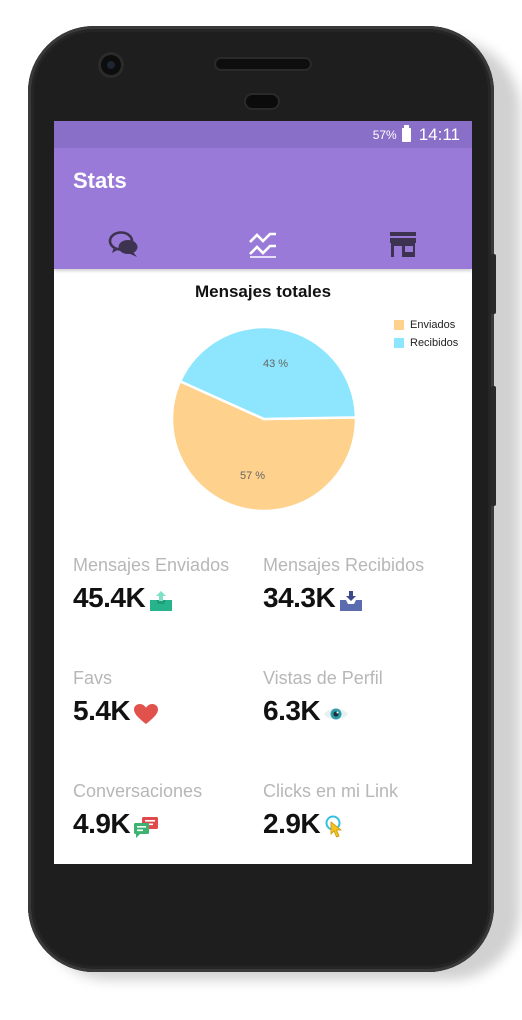 The height and width of the screenshot is (1020, 522). What do you see at coordinates (252, 476) in the screenshot?
I see `pie-slice-label: 57 %` at bounding box center [252, 476].